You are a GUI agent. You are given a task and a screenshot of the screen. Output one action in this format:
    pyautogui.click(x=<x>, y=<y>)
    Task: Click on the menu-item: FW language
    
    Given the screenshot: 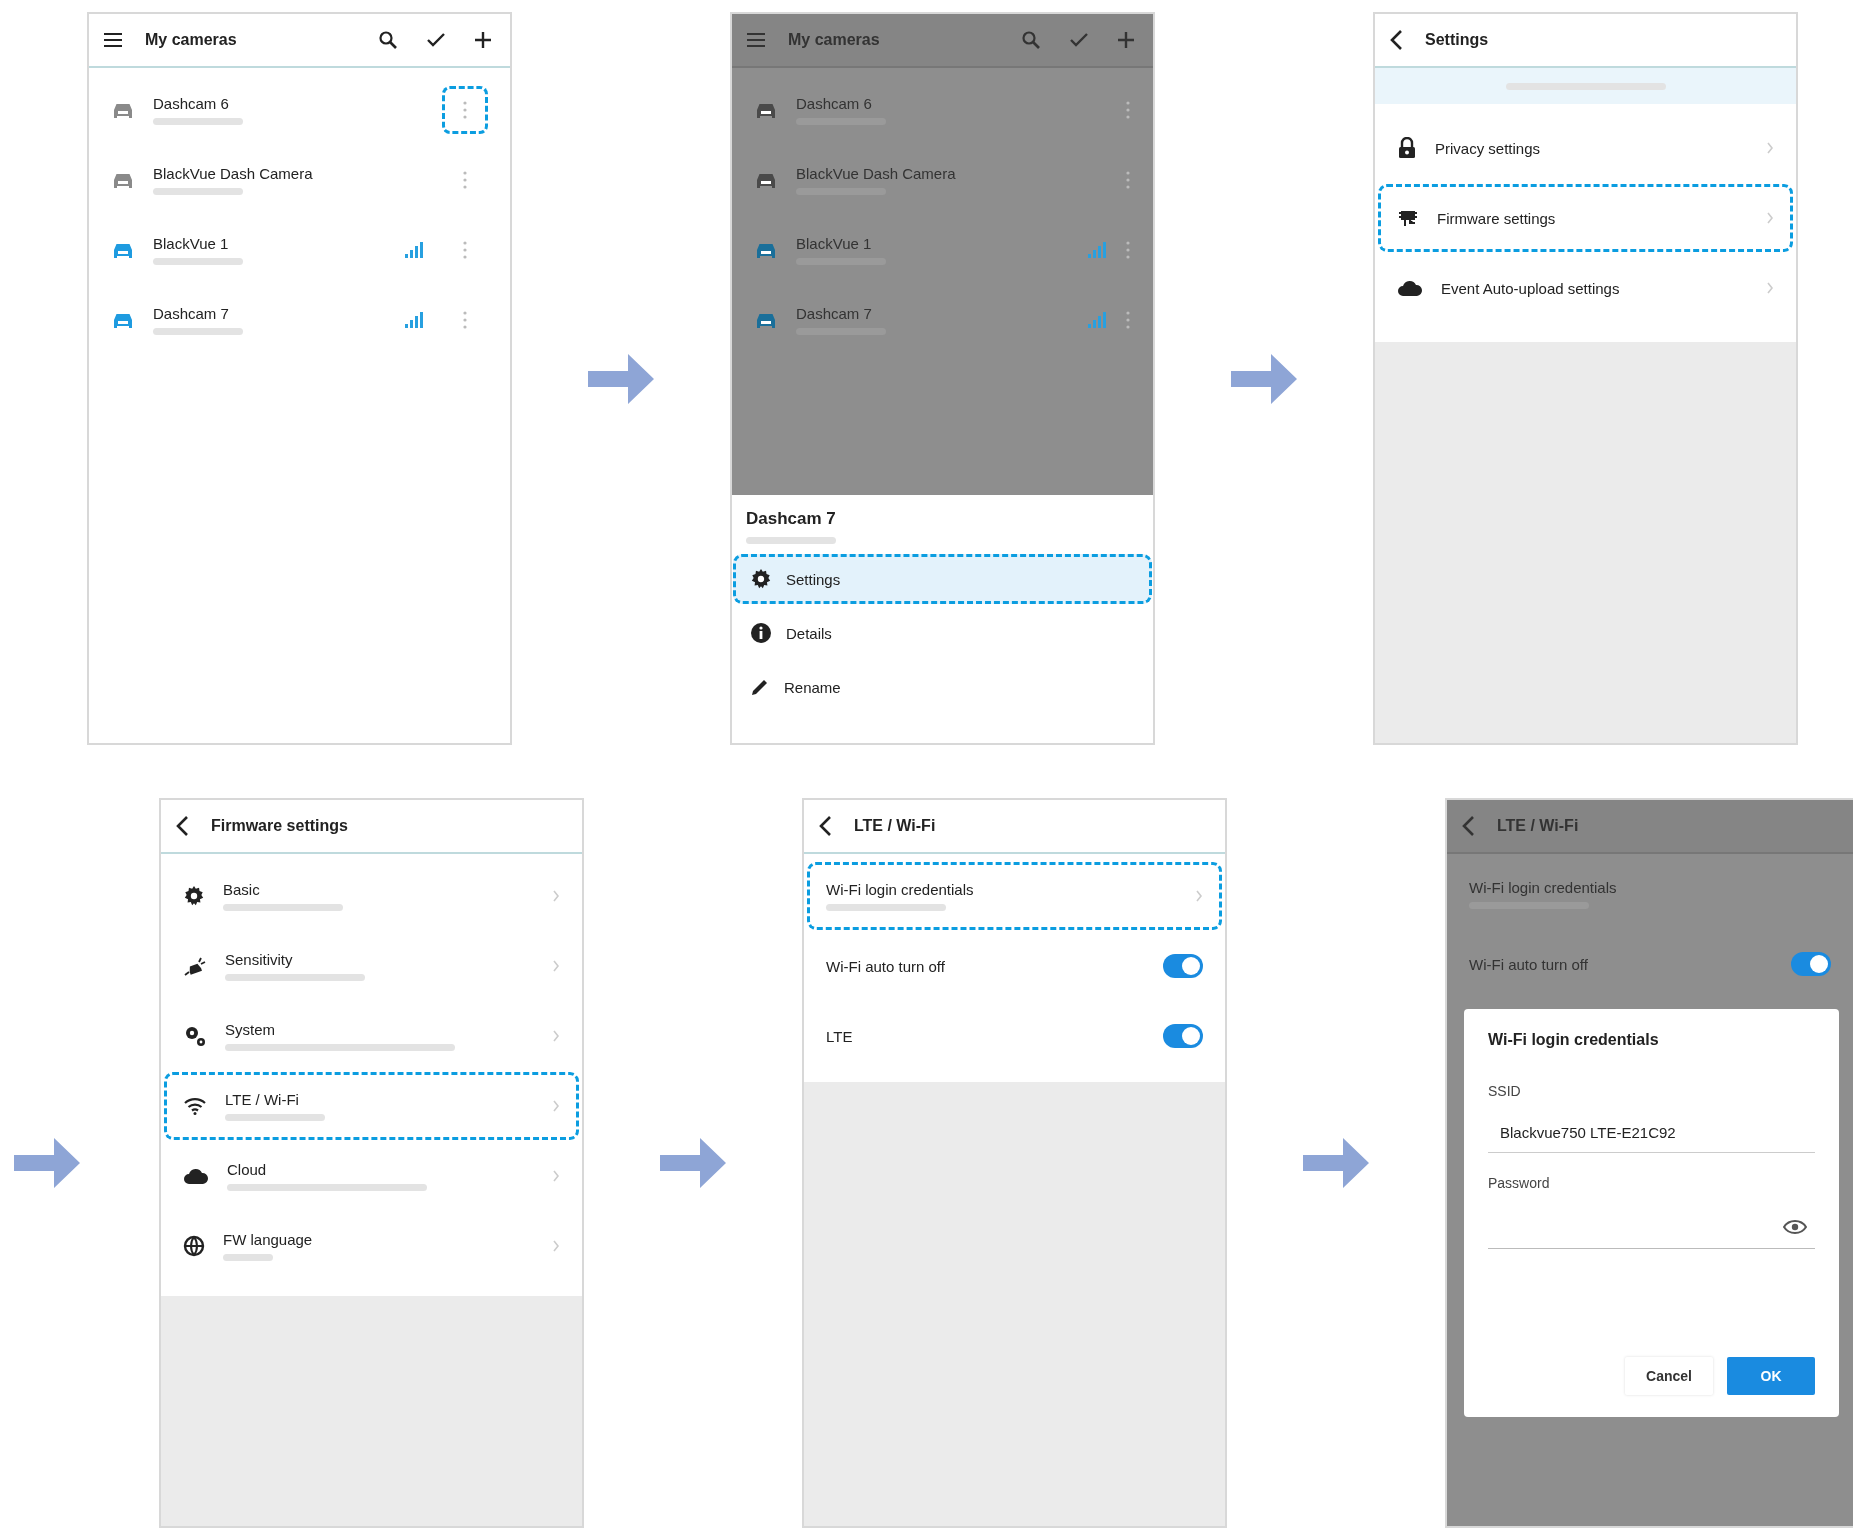 What is the action you would take?
    pyautogui.click(x=371, y=1246)
    